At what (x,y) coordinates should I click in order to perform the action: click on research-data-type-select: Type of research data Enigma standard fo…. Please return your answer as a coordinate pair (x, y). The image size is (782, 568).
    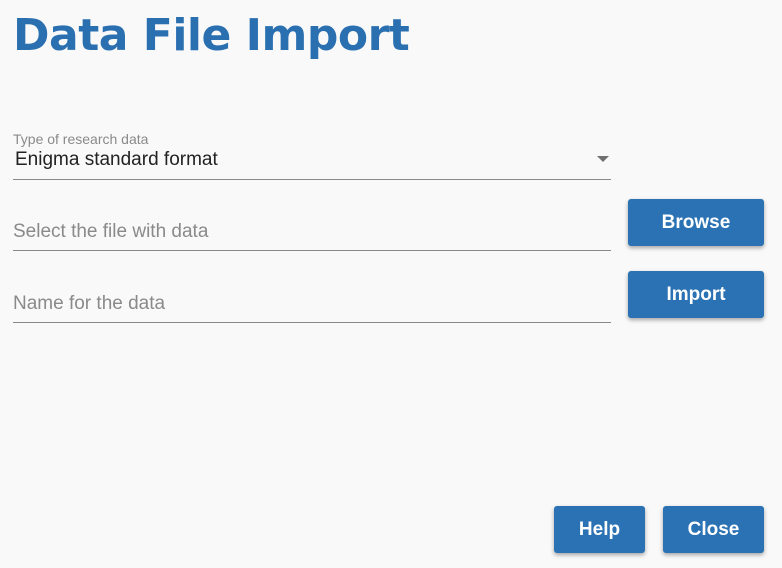
    Looking at the image, I should click on (312, 155).